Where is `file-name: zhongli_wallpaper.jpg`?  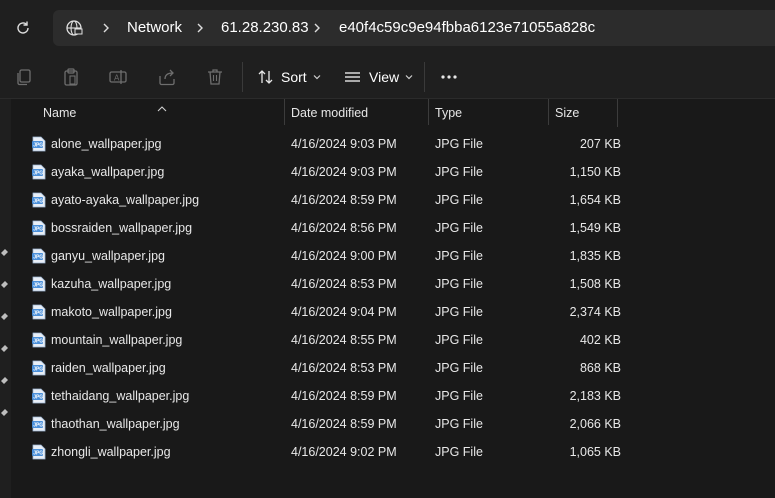
file-name: zhongli_wallpaper.jpg is located at coordinates (111, 452).